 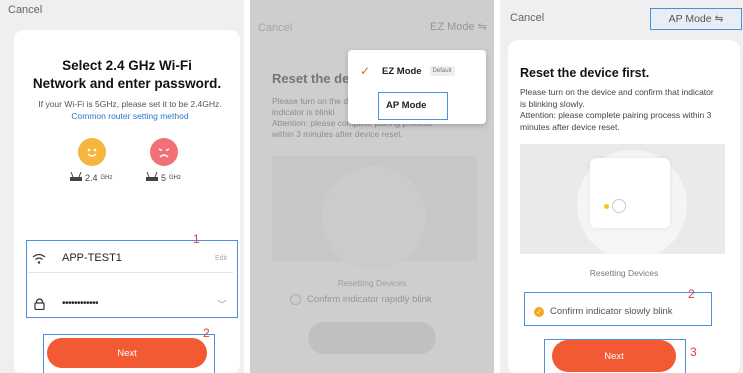 What do you see at coordinates (614, 356) in the screenshot?
I see `next-button: Next` at bounding box center [614, 356].